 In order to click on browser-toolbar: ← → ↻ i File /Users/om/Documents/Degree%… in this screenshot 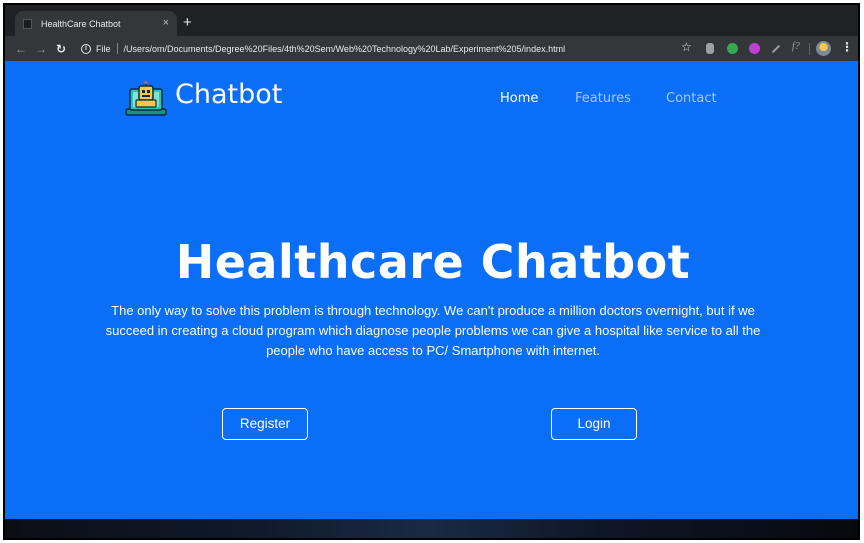, I will do `click(431, 48)`.